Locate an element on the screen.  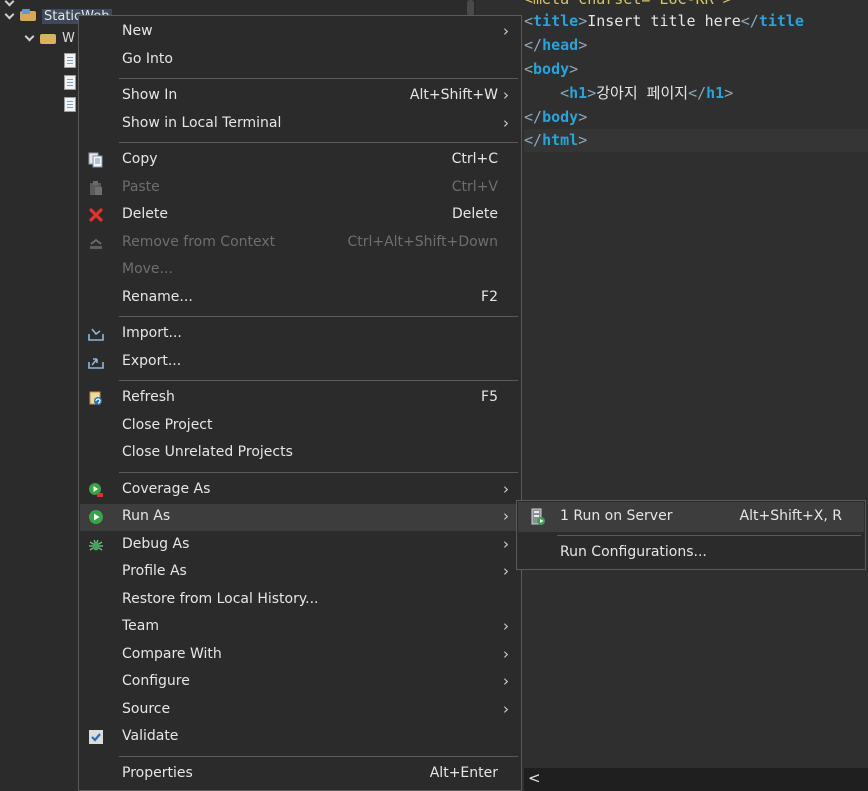
menu-item-run-as: Run As › is located at coordinates (300, 517).